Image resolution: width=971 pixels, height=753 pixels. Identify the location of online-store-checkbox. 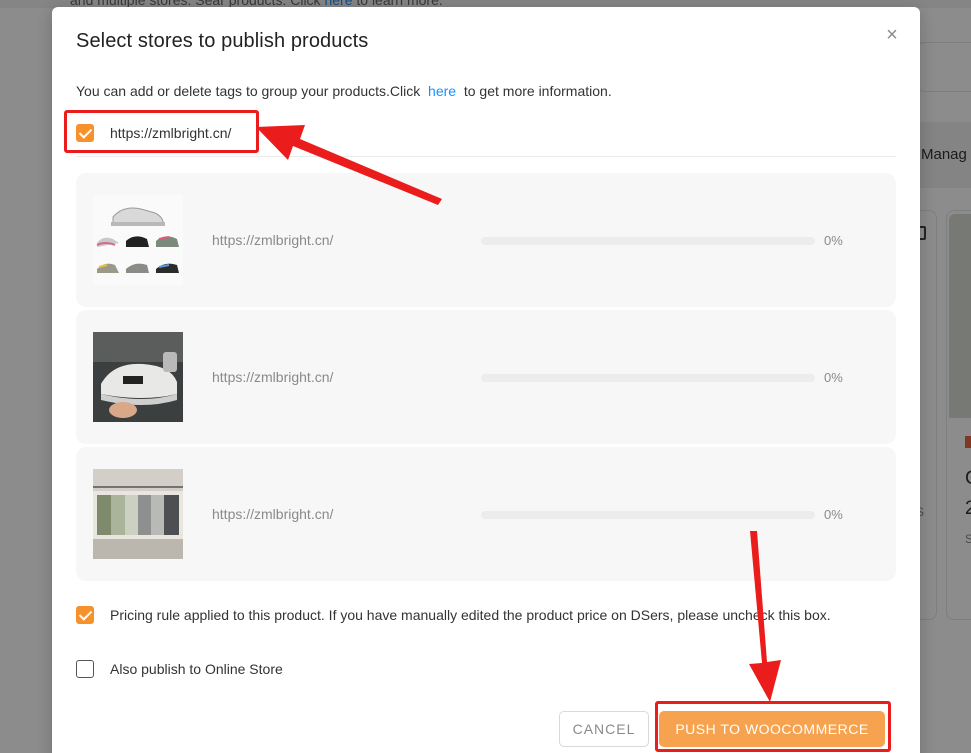
(85, 669).